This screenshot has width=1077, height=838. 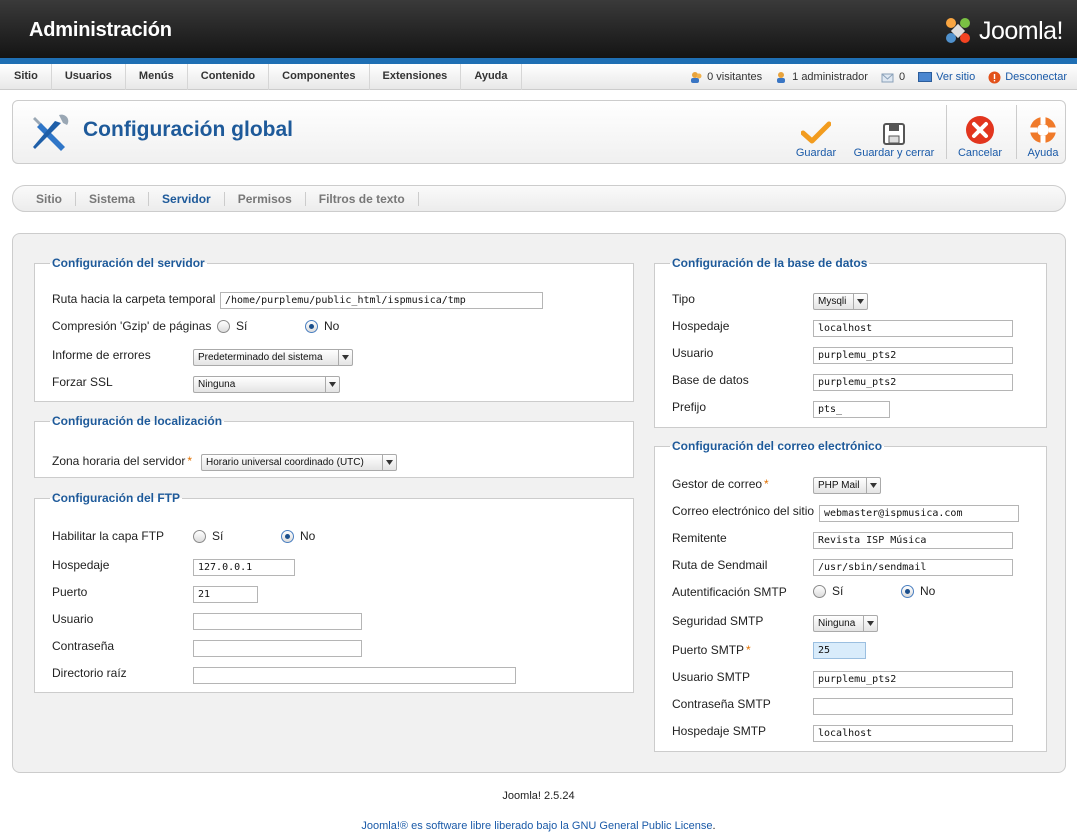 I want to click on error-report-label: Informe de errores, so click(x=101, y=355).